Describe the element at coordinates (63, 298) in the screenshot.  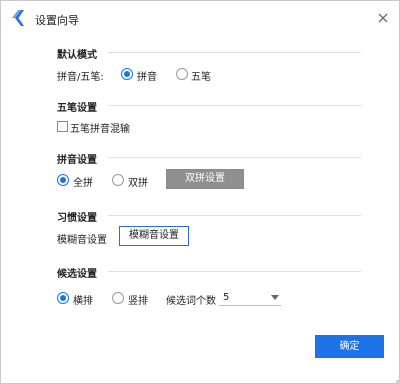
I see `radio-horizontal` at that location.